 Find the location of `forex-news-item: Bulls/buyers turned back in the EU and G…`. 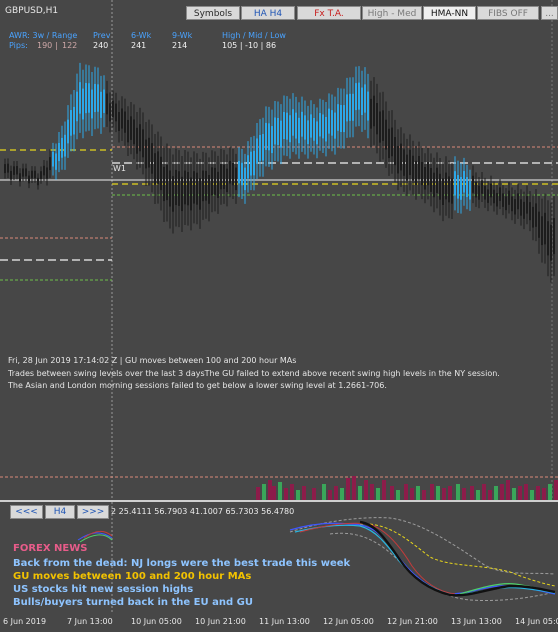

forex-news-item: Bulls/buyers turned back in the EU and G… is located at coordinates (133, 602).